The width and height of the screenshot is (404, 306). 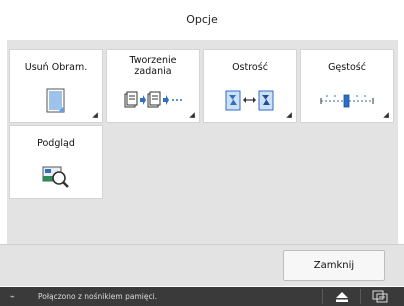 What do you see at coordinates (56, 143) in the screenshot?
I see `preview-label: Podgląd` at bounding box center [56, 143].